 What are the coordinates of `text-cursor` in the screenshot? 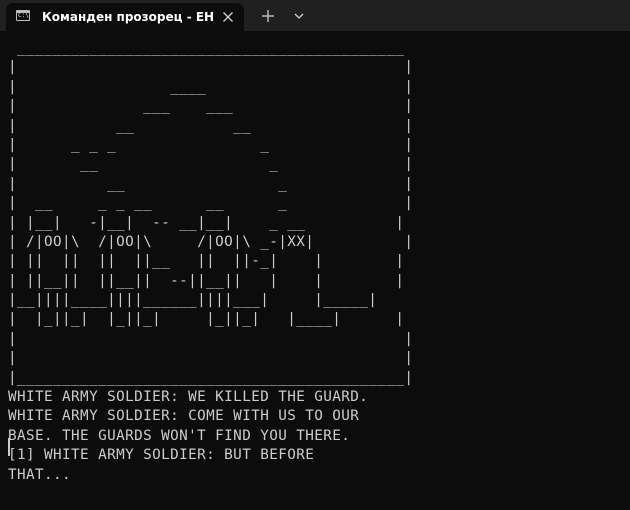 It's located at (9, 447).